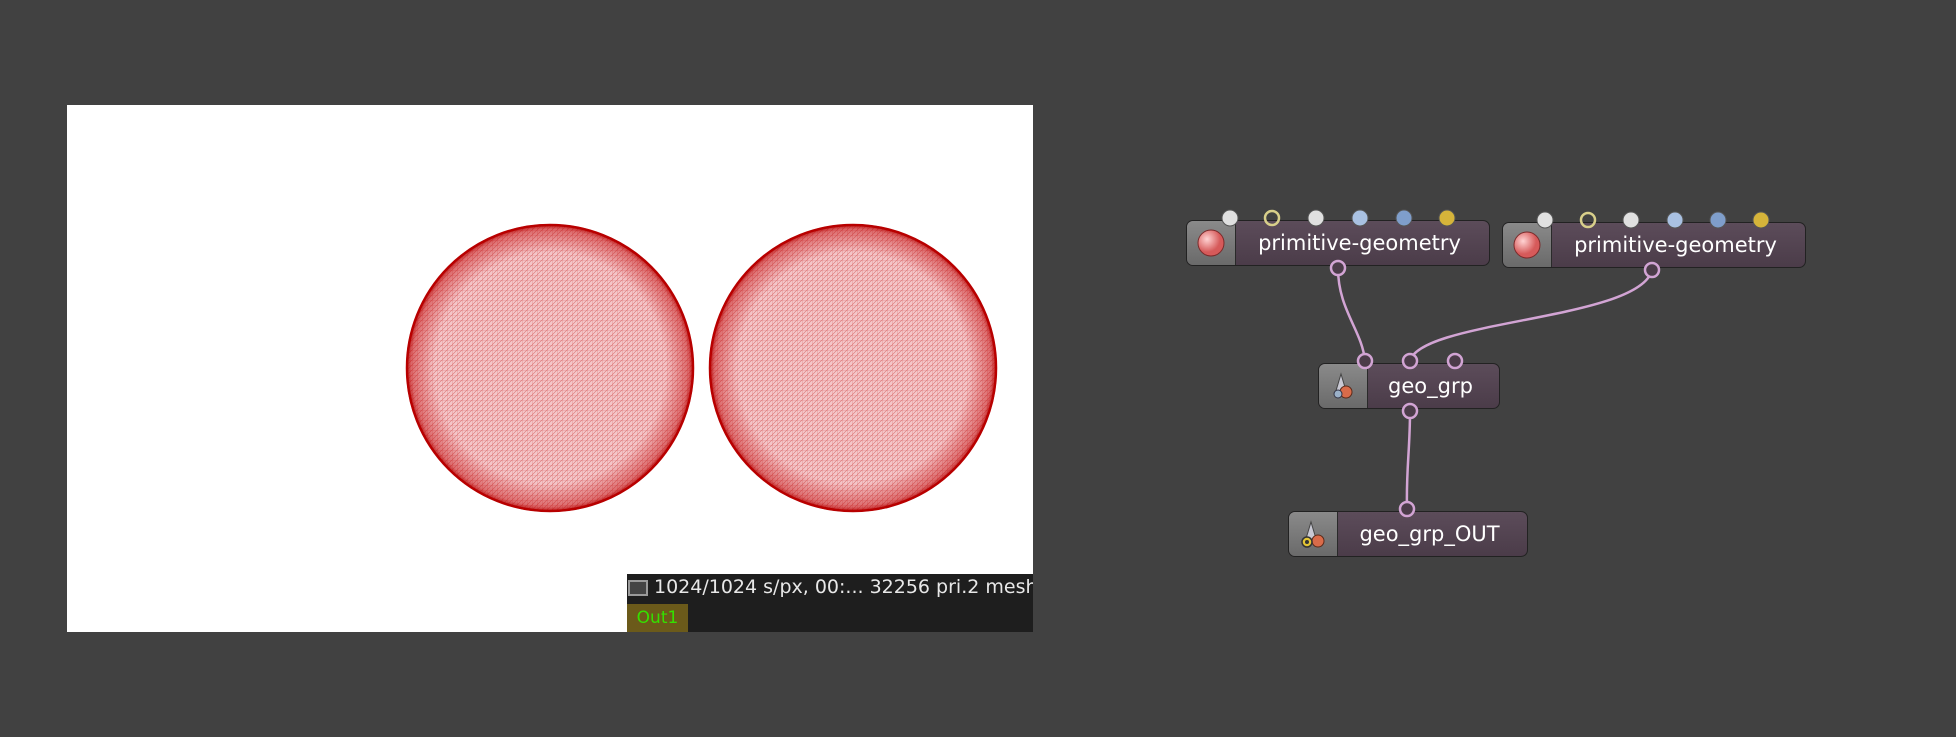 This screenshot has height=737, width=1956. I want to click on node-label: geo_grp, so click(1430, 386).